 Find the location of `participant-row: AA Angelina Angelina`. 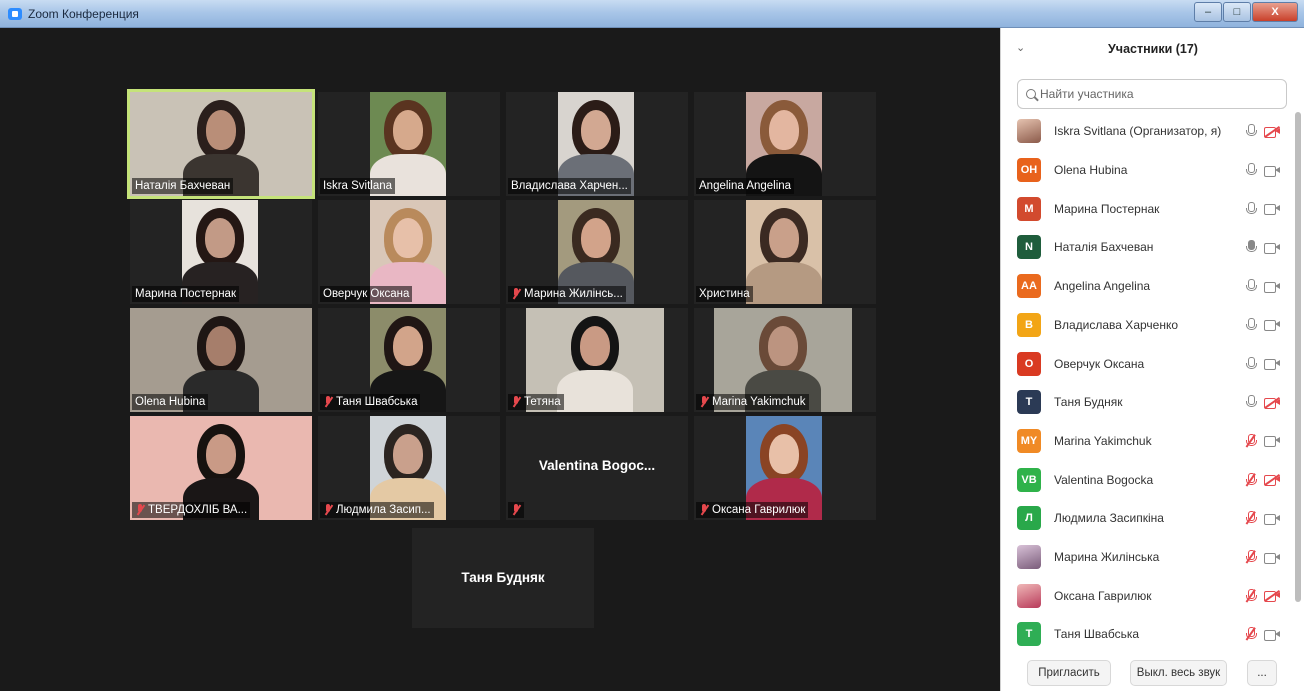

participant-row: AA Angelina Angelina is located at coordinates (1147, 286).